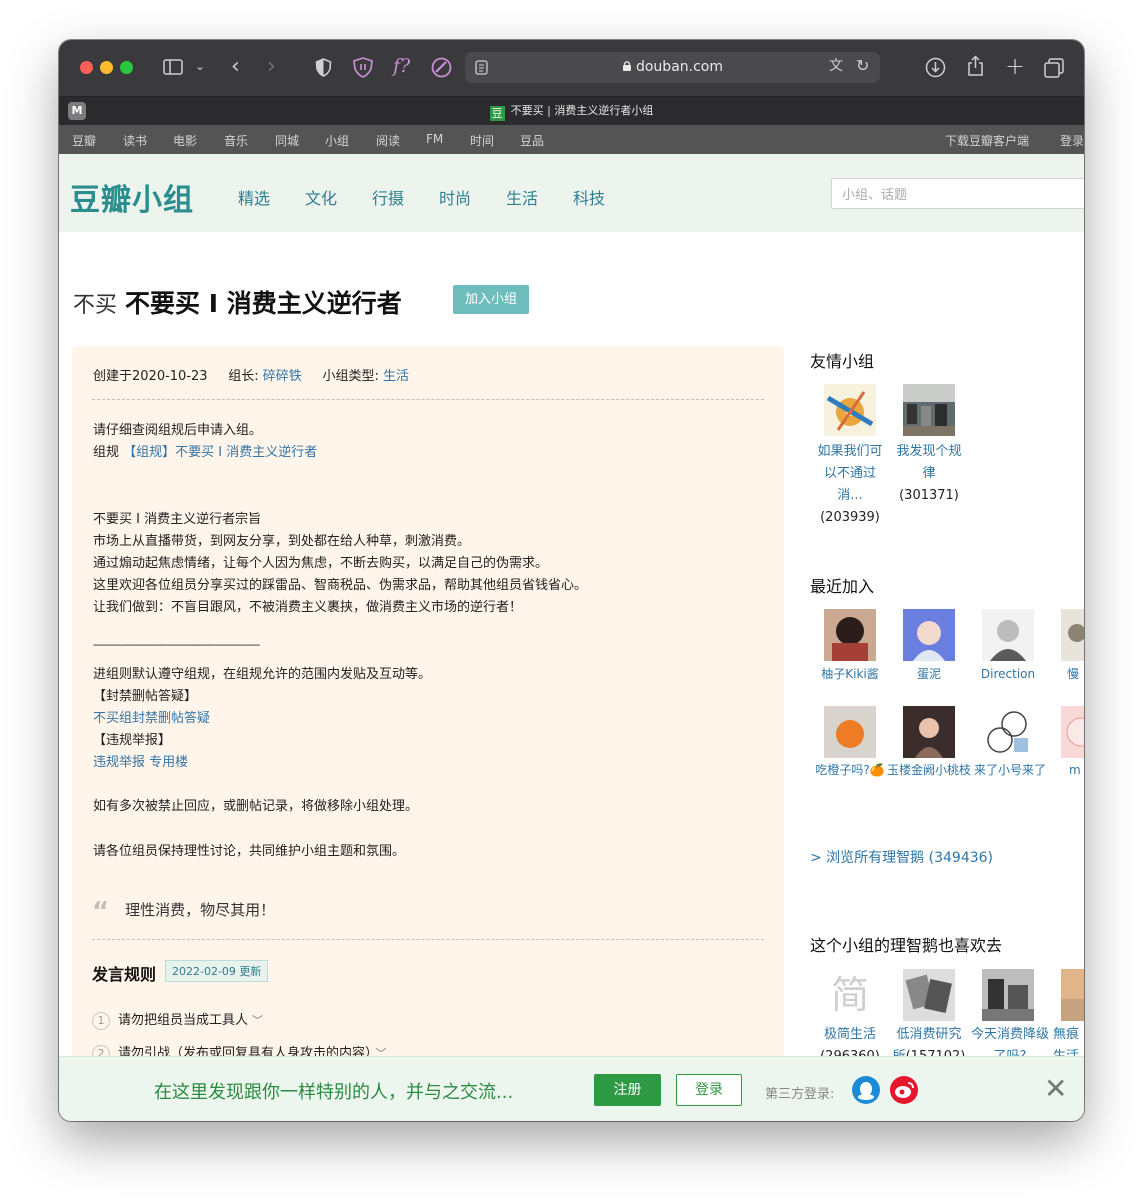 This screenshot has height=1200, width=1143. I want to click on minimize-window-button, so click(106, 67).